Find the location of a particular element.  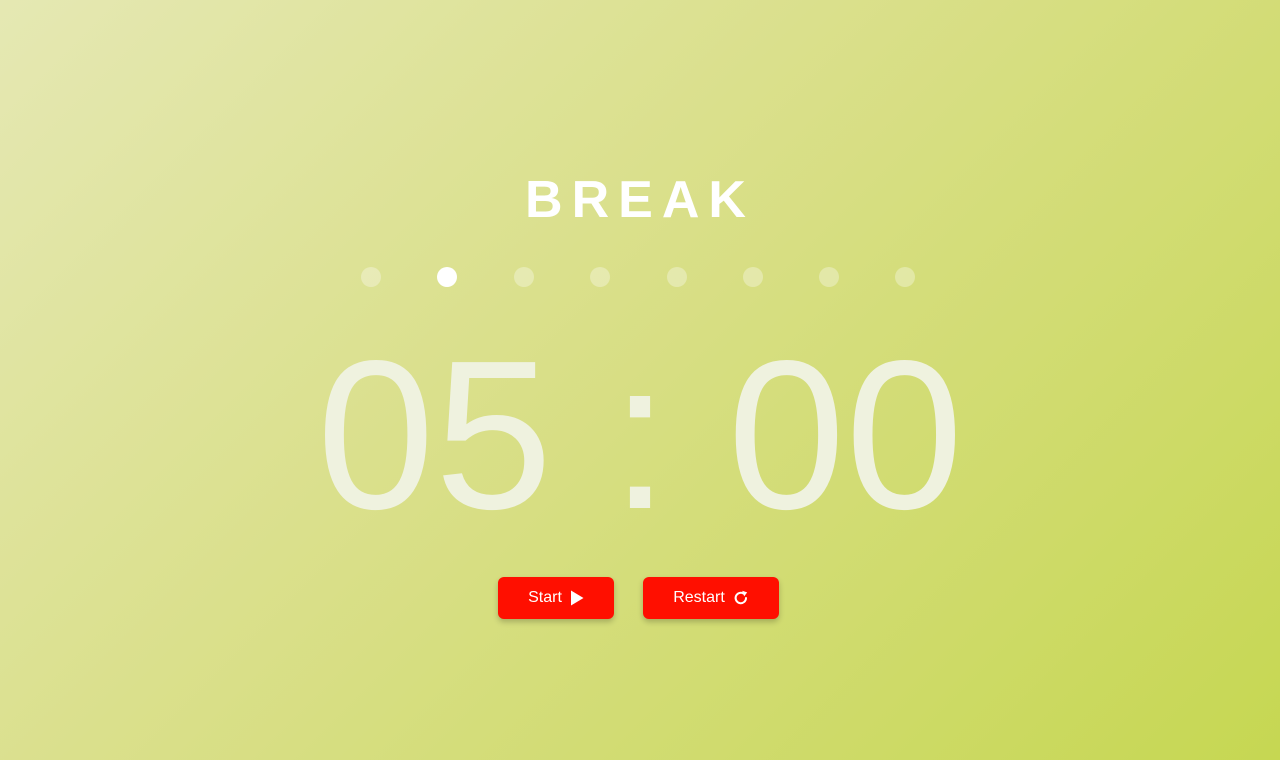

session-dot-active is located at coordinates (447, 277).